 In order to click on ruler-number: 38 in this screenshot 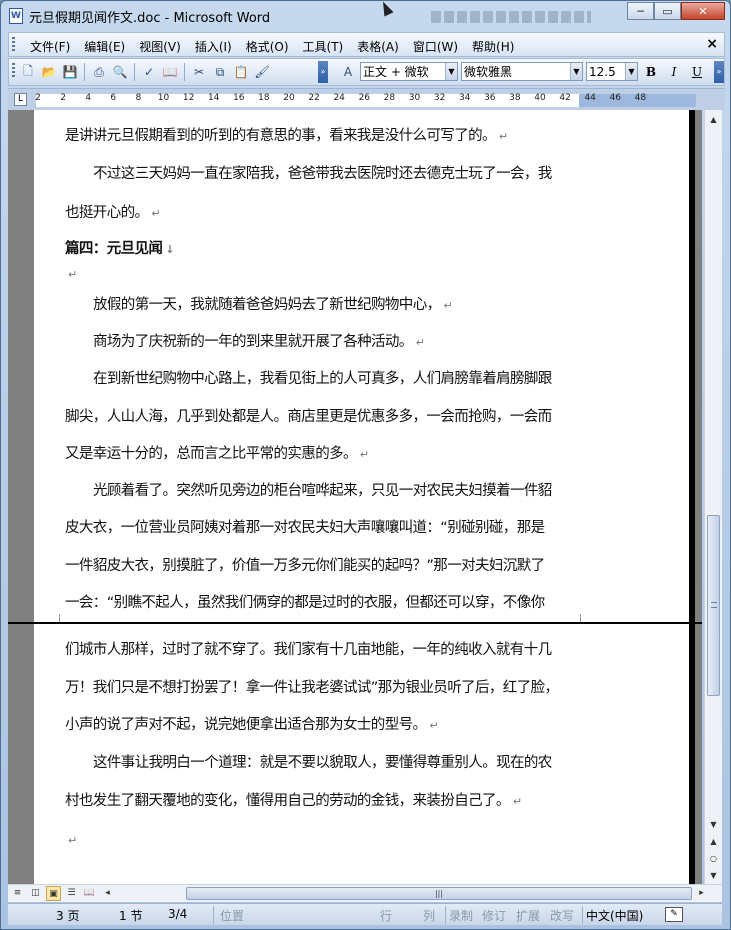, I will do `click(515, 98)`.